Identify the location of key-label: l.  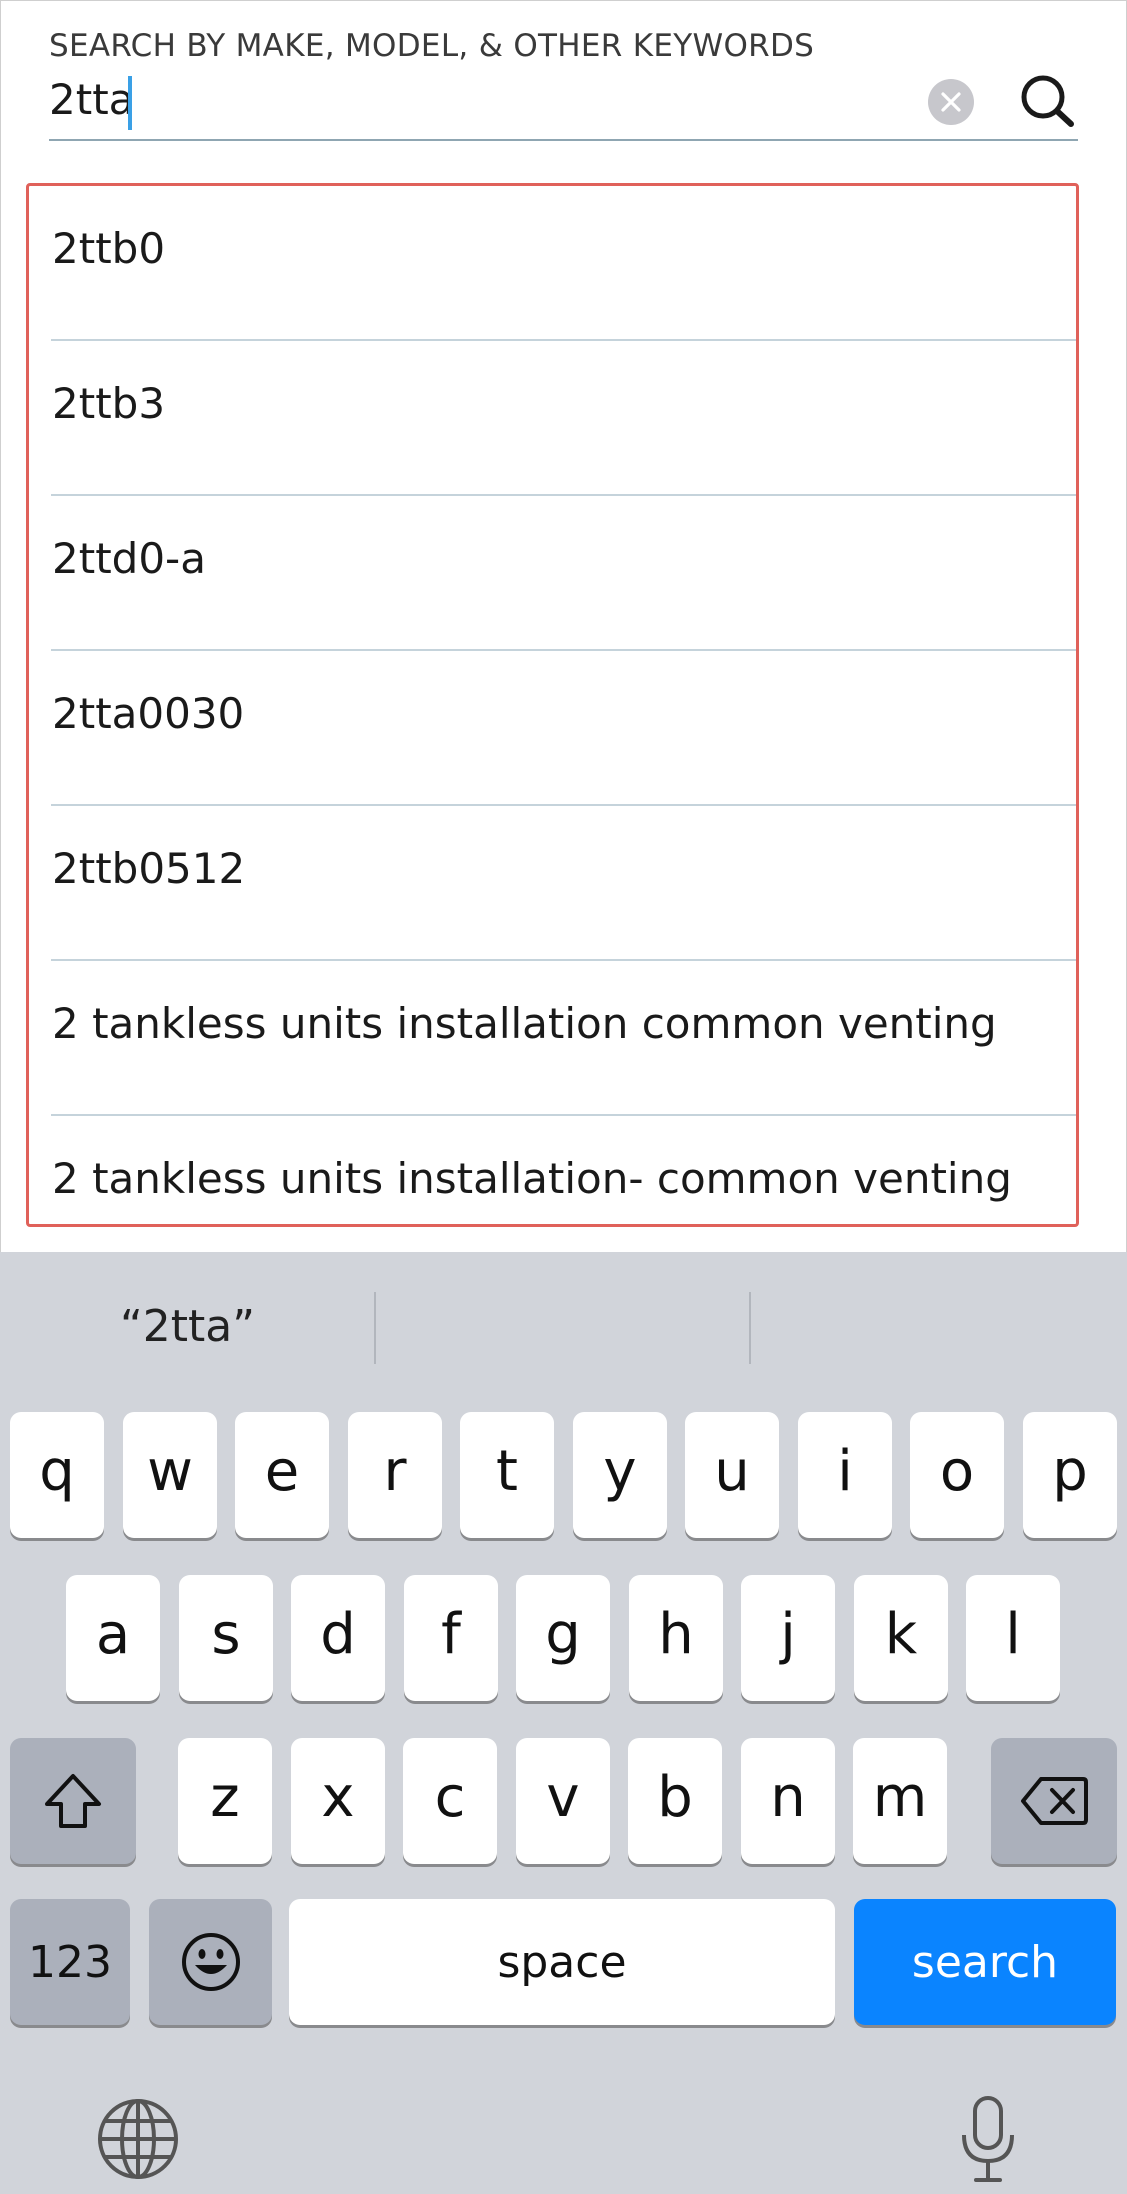
(1013, 1634).